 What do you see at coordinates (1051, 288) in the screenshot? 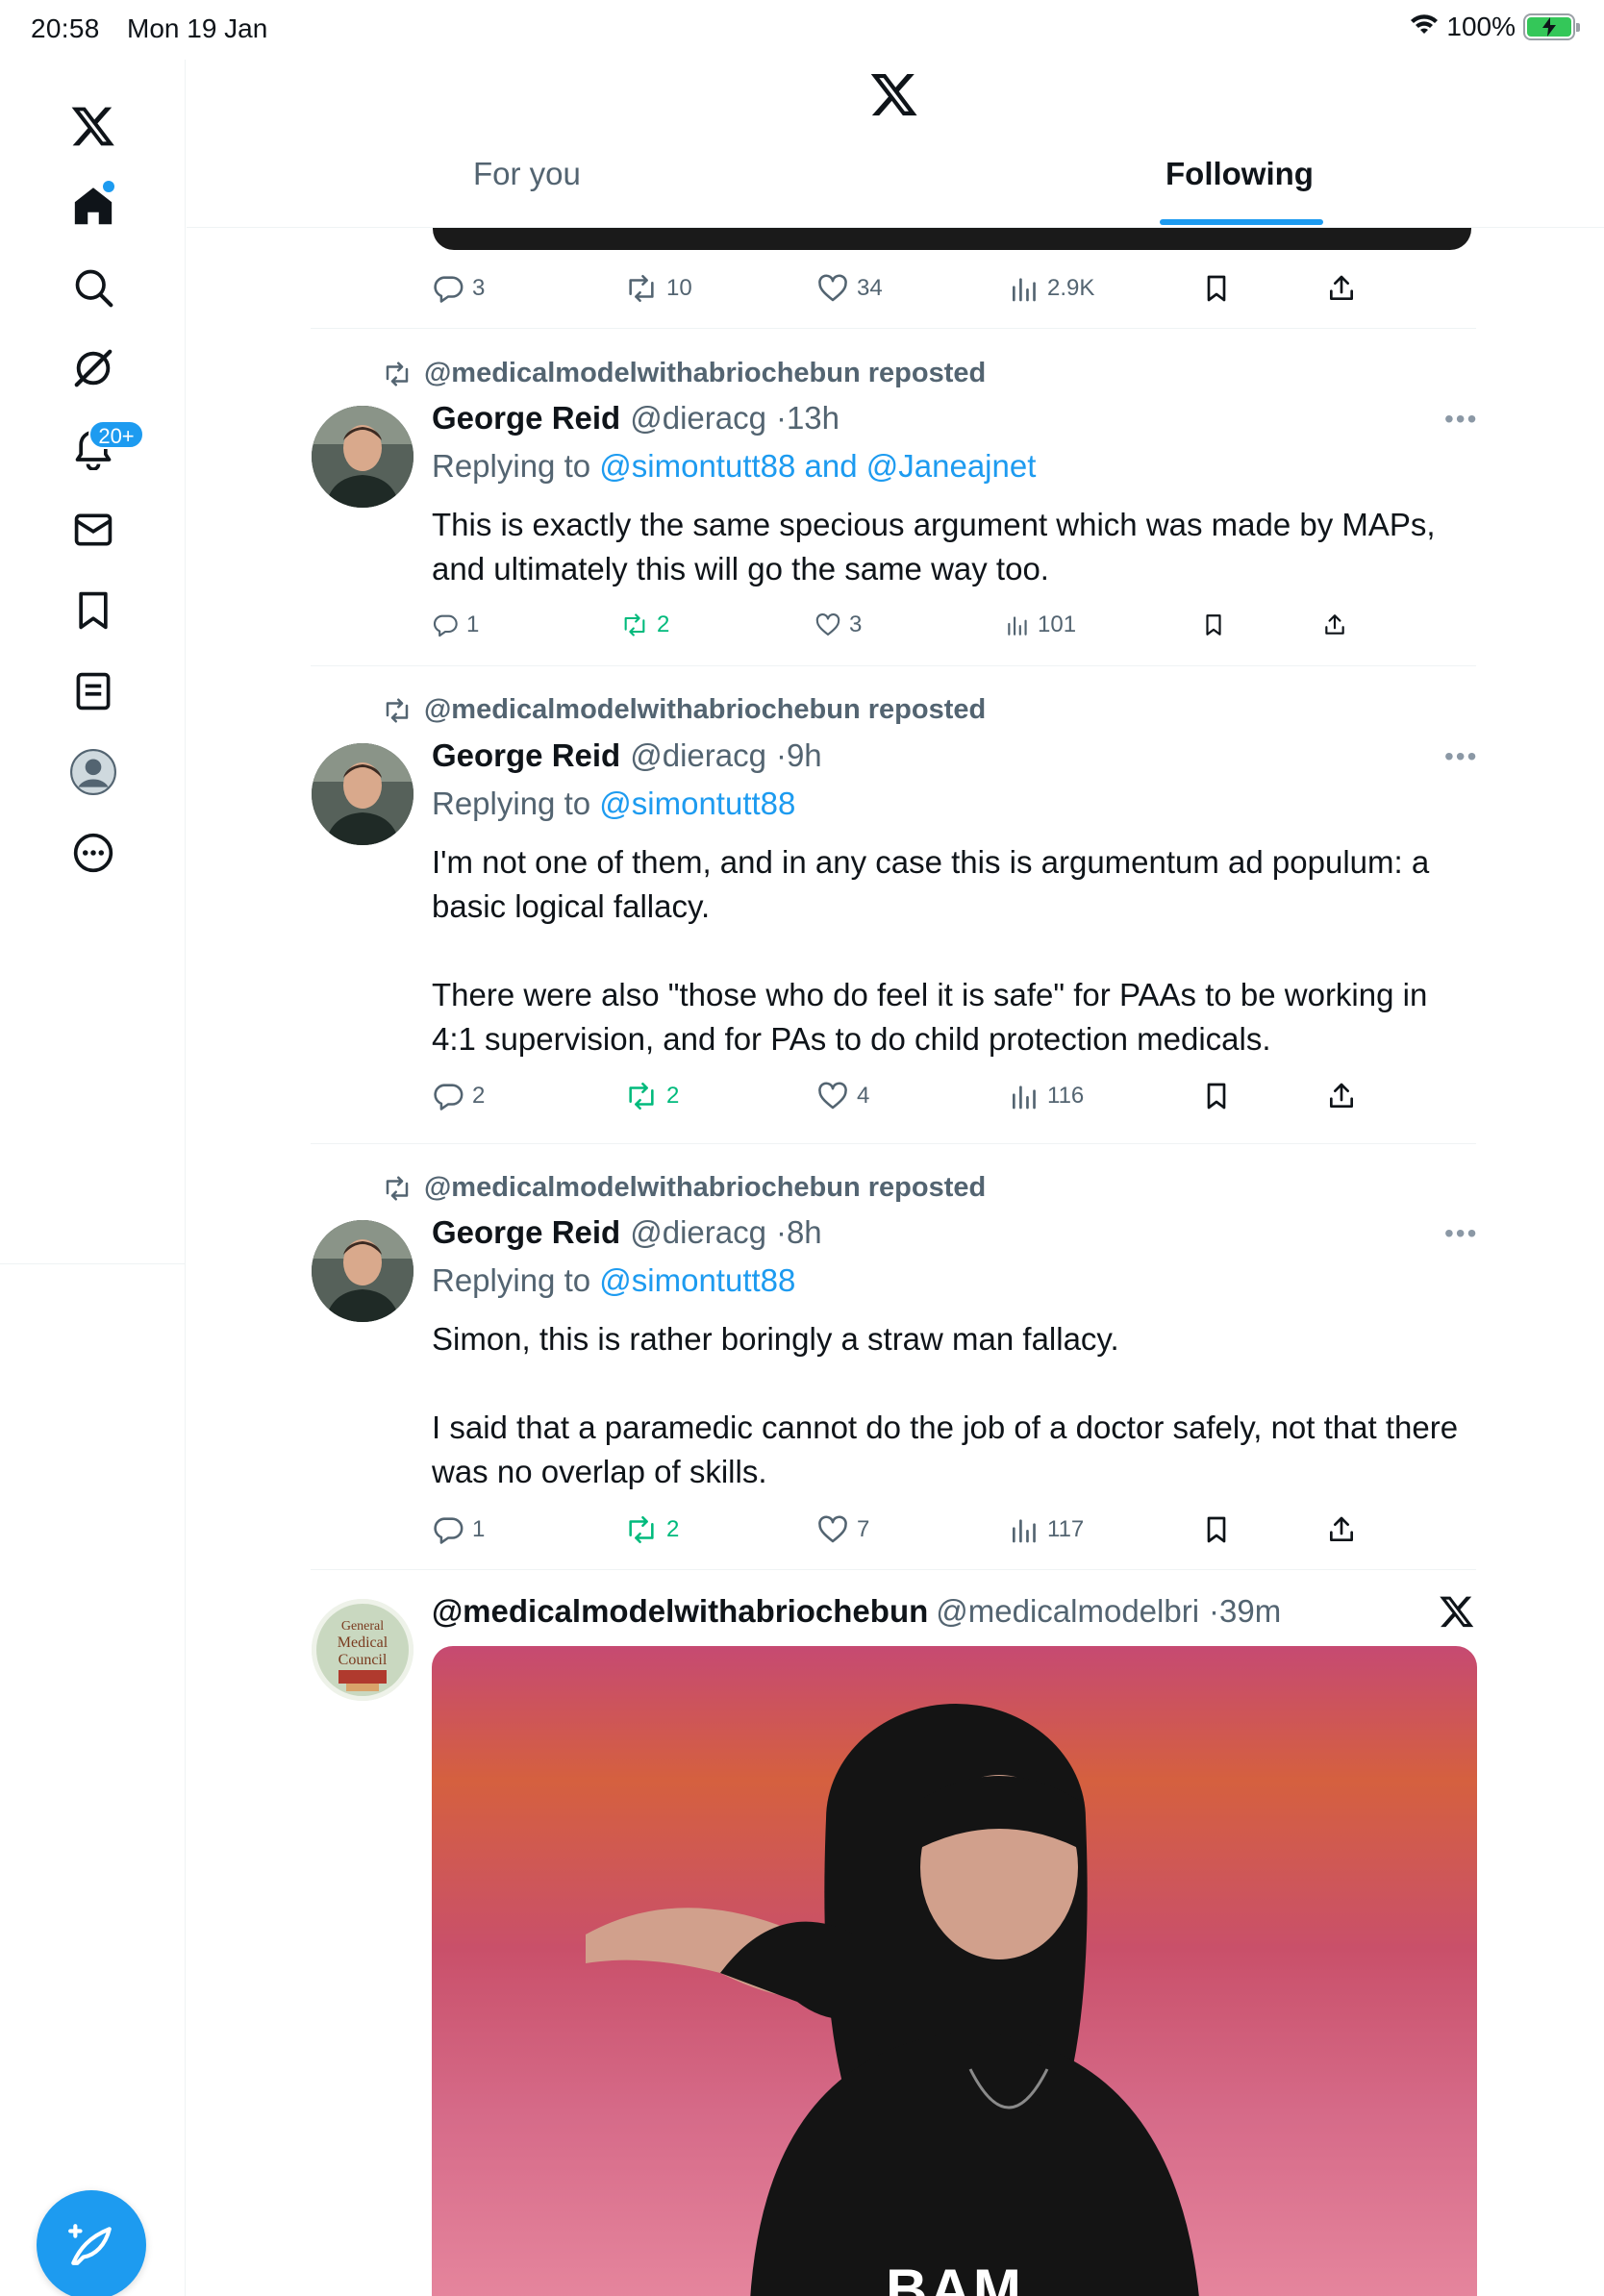
I see `views-button: 2.9K` at bounding box center [1051, 288].